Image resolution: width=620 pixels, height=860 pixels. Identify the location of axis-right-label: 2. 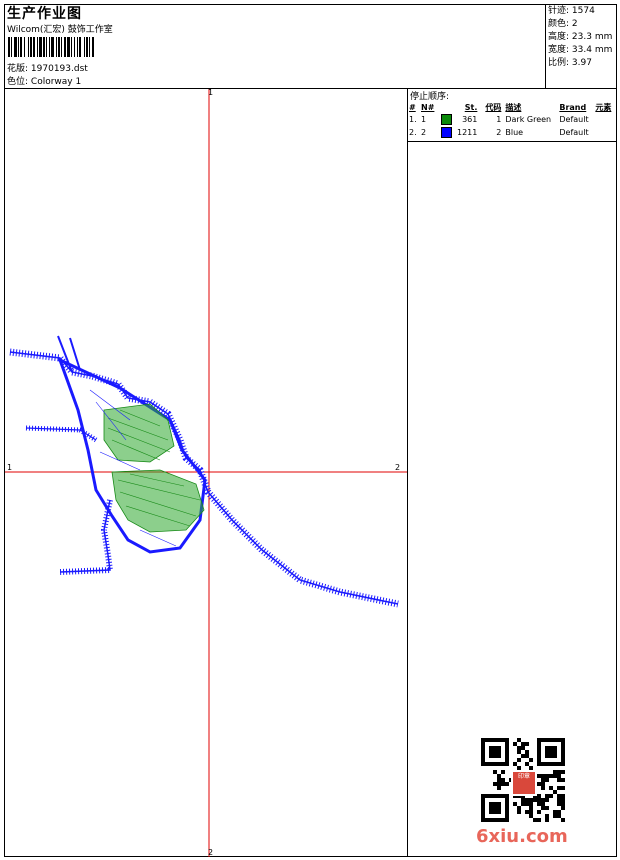
(398, 467).